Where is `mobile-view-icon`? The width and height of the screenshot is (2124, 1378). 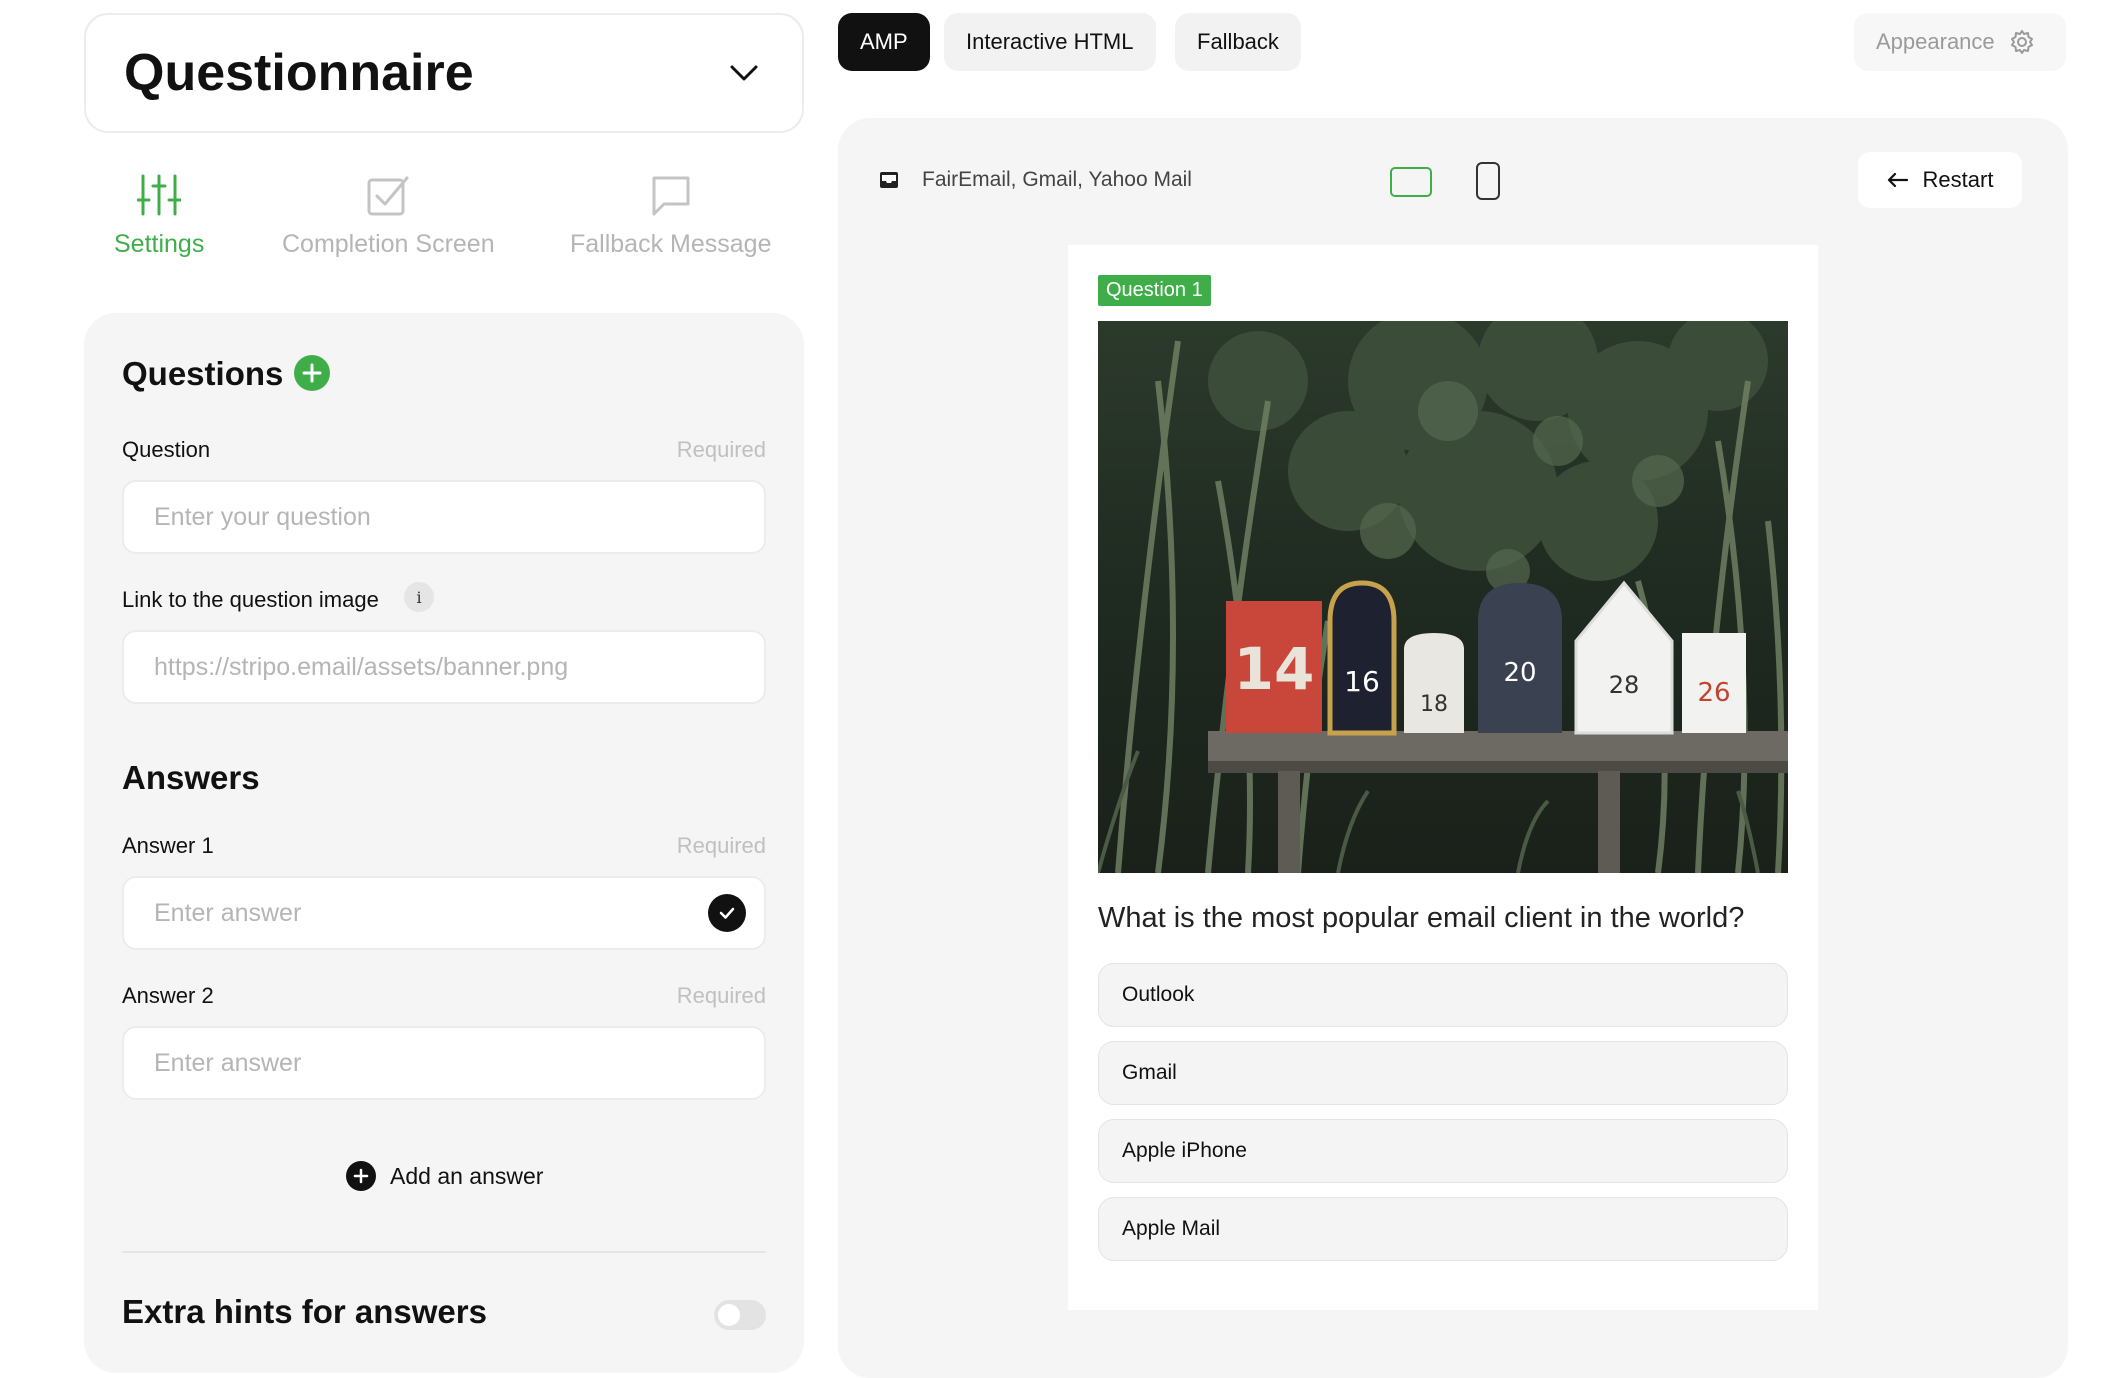
mobile-view-icon is located at coordinates (1488, 181).